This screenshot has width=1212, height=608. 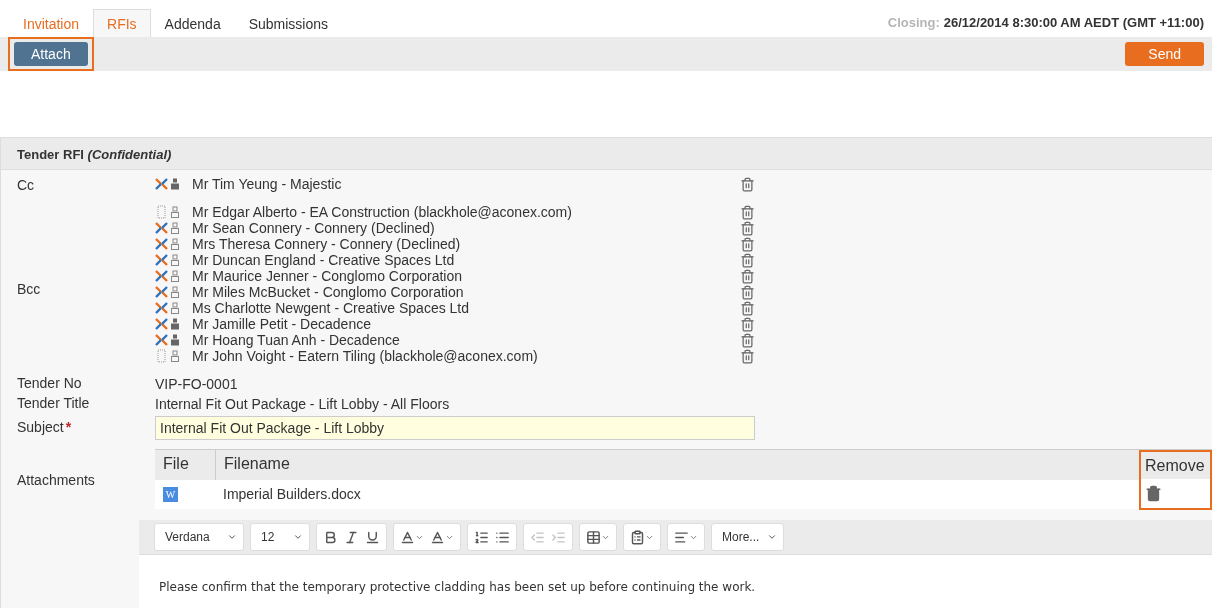 I want to click on field-label: Tender Title, so click(x=53, y=403).